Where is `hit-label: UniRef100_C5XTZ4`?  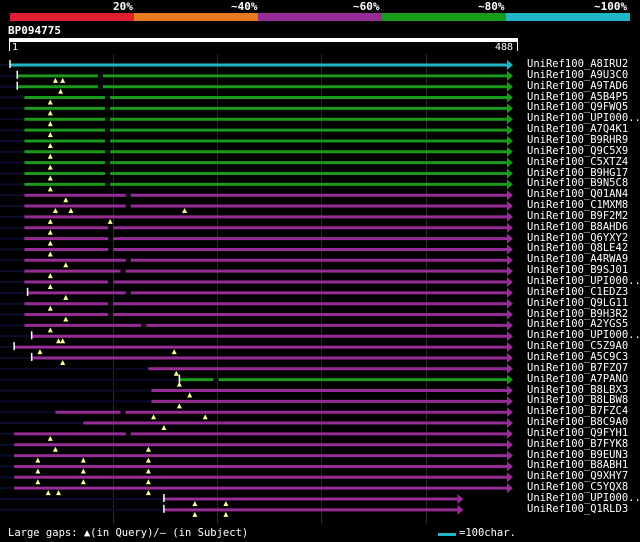
hit-label: UniRef100_C5XTZ4 is located at coordinates (577, 162).